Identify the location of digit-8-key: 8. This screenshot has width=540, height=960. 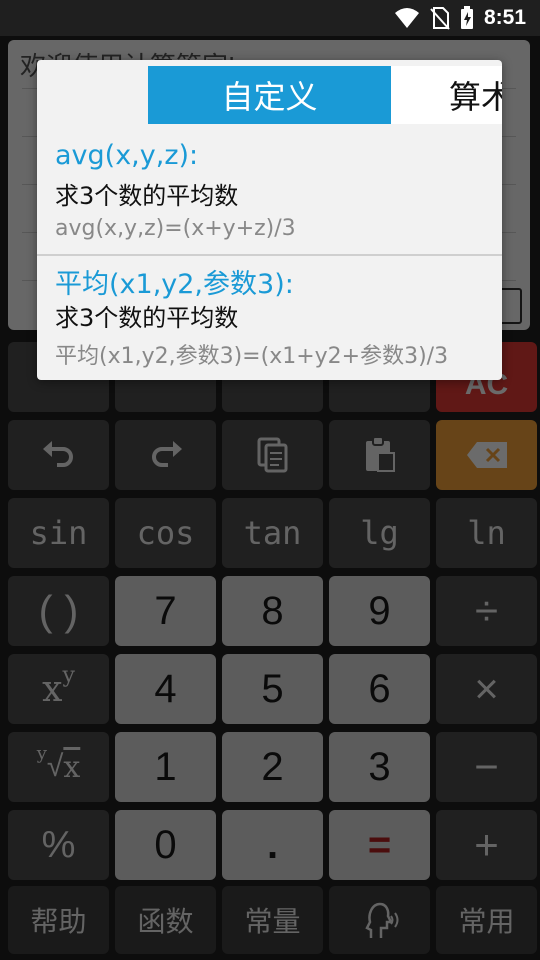
(272, 611).